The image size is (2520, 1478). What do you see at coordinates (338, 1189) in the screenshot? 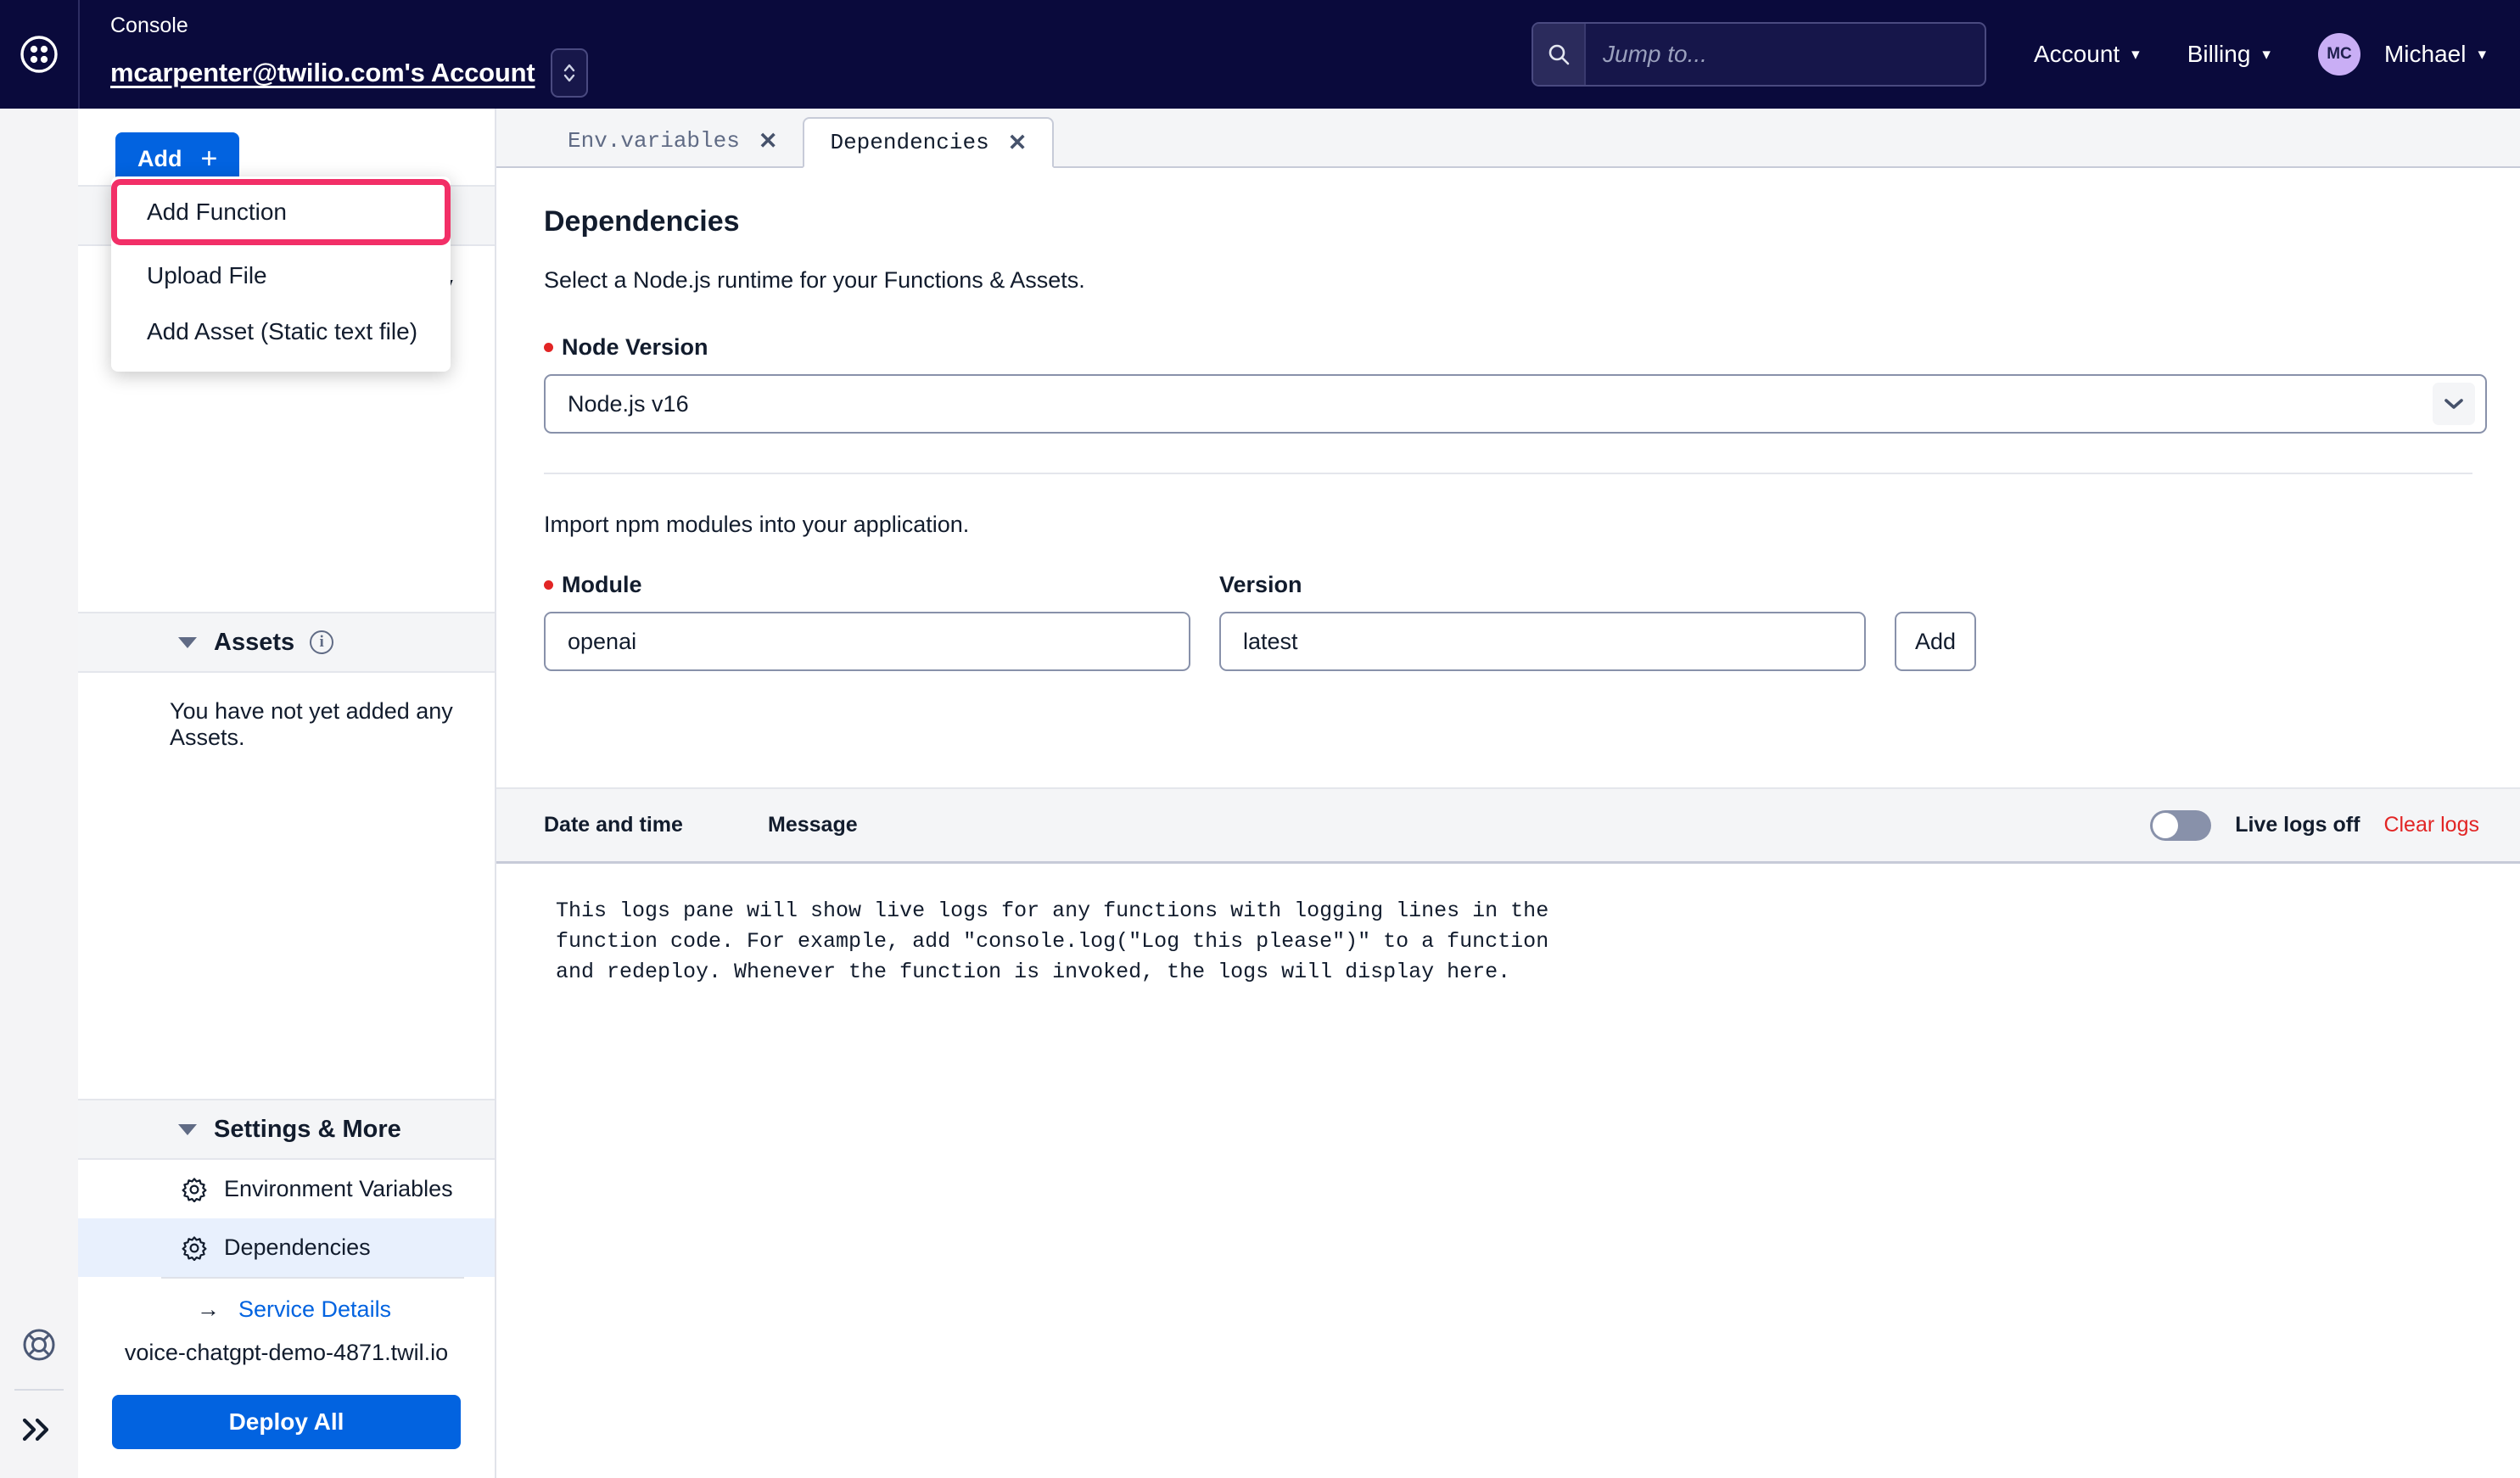
I see `sidebar-item-label: Environment Variables` at bounding box center [338, 1189].